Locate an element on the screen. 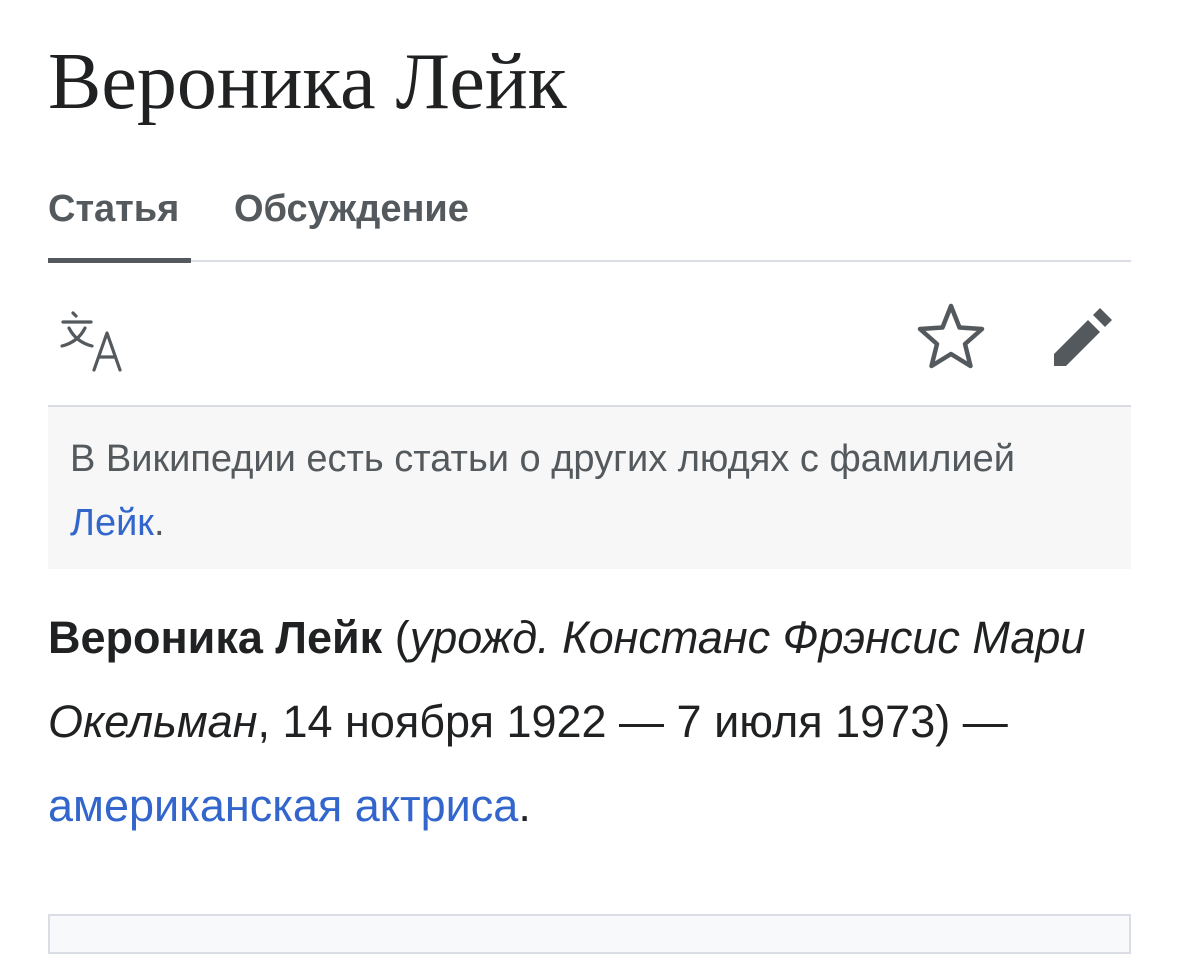 The image size is (1179, 954). lead-open-paren: ( is located at coordinates (396, 637).